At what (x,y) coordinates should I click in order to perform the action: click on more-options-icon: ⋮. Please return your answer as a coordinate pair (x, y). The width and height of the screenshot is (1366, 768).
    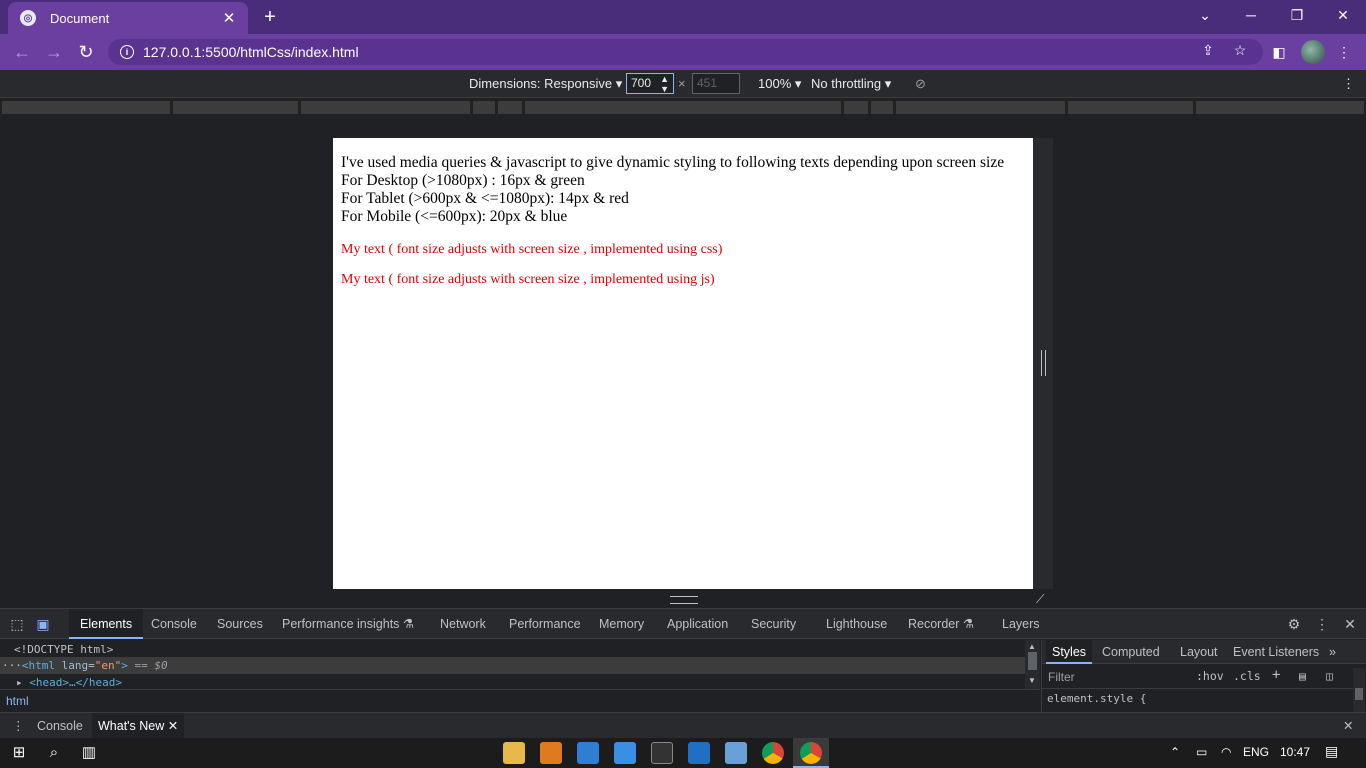
    Looking at the image, I should click on (1348, 84).